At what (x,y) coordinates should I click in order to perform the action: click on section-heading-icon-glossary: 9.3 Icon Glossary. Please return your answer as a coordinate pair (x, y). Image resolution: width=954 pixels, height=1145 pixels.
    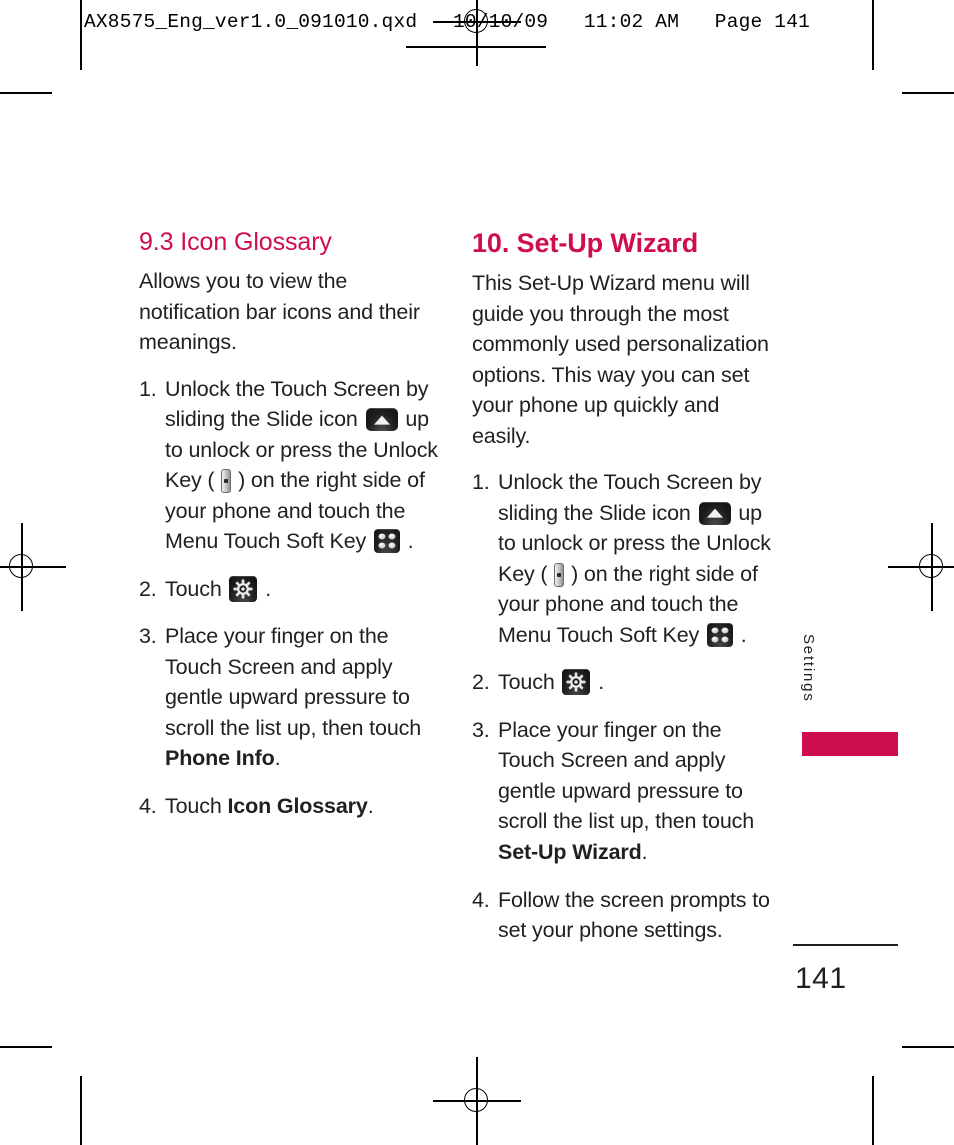
    Looking at the image, I should click on (235, 242).